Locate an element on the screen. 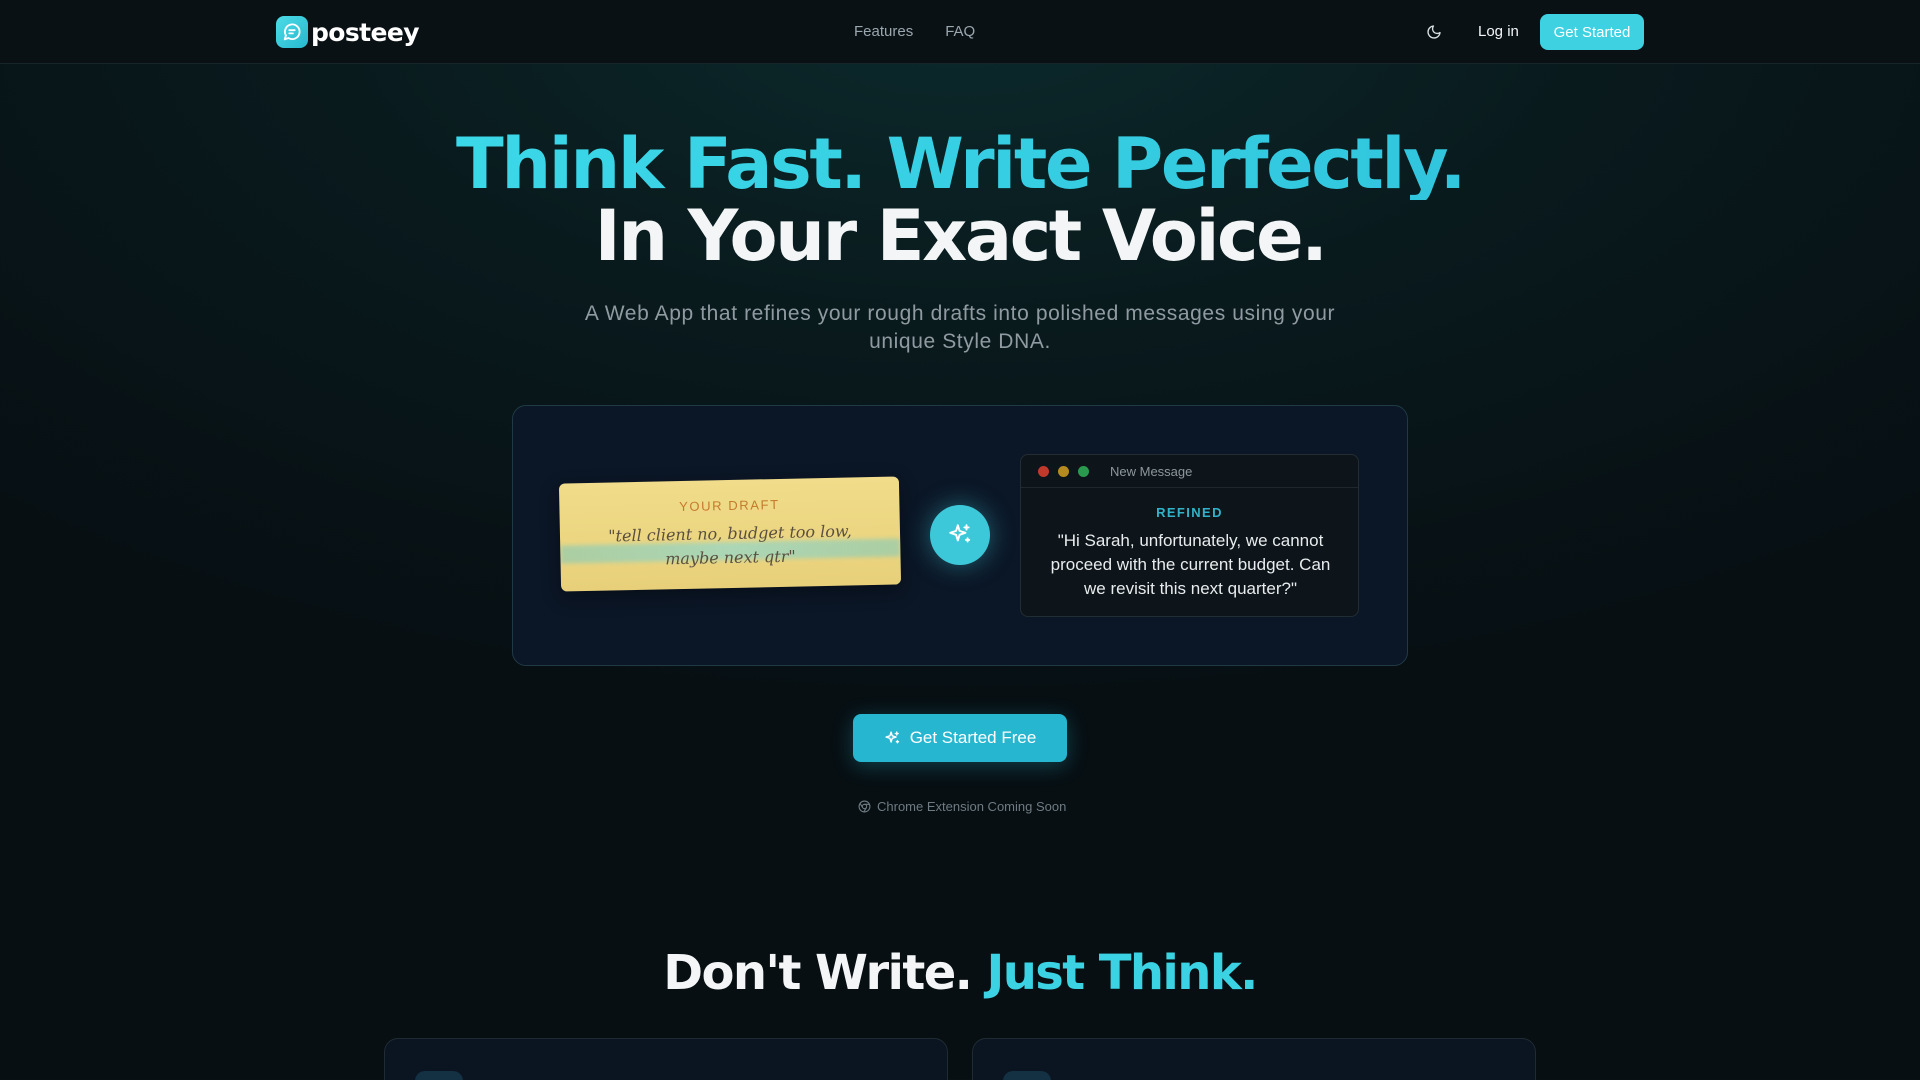  brand-logo-link: posteey is located at coordinates (348, 32).